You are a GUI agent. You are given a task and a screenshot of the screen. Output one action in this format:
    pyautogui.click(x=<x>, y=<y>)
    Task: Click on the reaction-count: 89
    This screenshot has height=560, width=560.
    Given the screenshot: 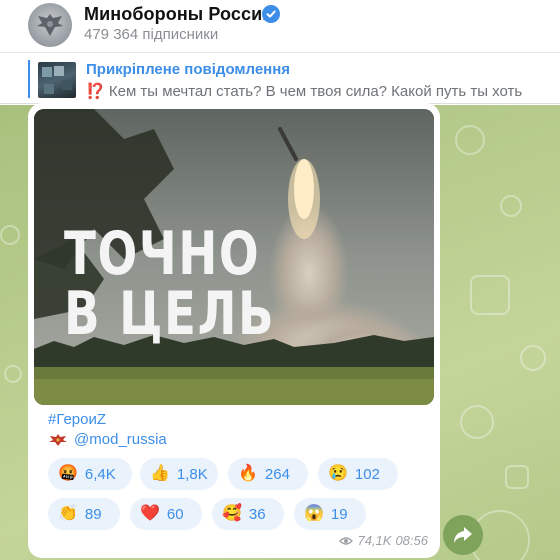 What is the action you would take?
    pyautogui.click(x=93, y=514)
    